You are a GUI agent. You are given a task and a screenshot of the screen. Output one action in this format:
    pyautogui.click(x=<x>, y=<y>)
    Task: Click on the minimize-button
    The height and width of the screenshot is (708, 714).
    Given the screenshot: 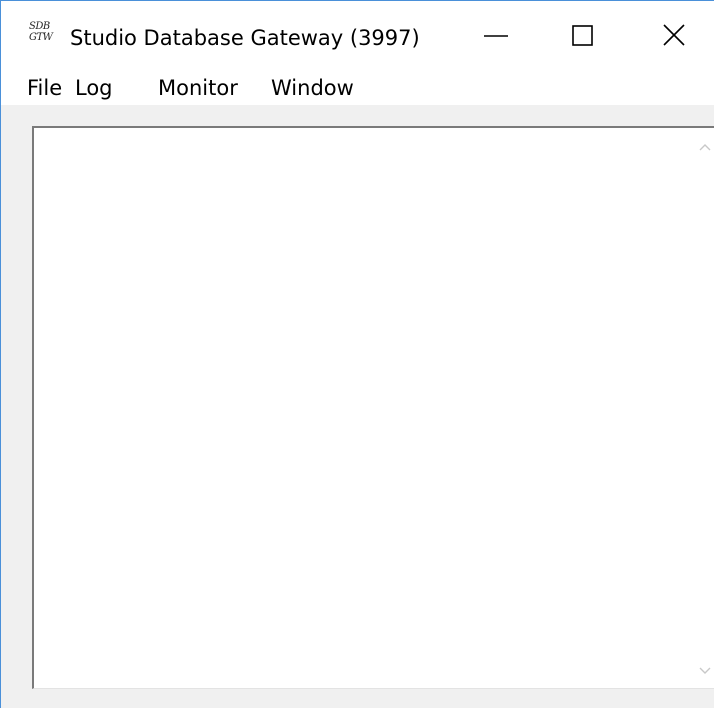 What is the action you would take?
    pyautogui.click(x=509, y=35)
    